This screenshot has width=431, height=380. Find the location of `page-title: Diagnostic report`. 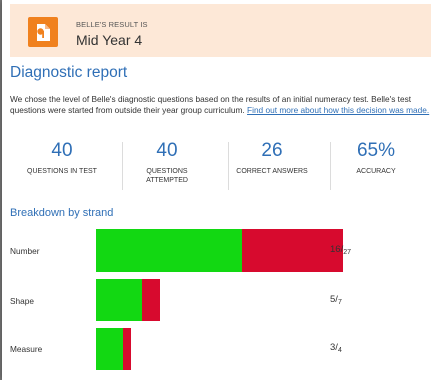

page-title: Diagnostic report is located at coordinates (69, 72).